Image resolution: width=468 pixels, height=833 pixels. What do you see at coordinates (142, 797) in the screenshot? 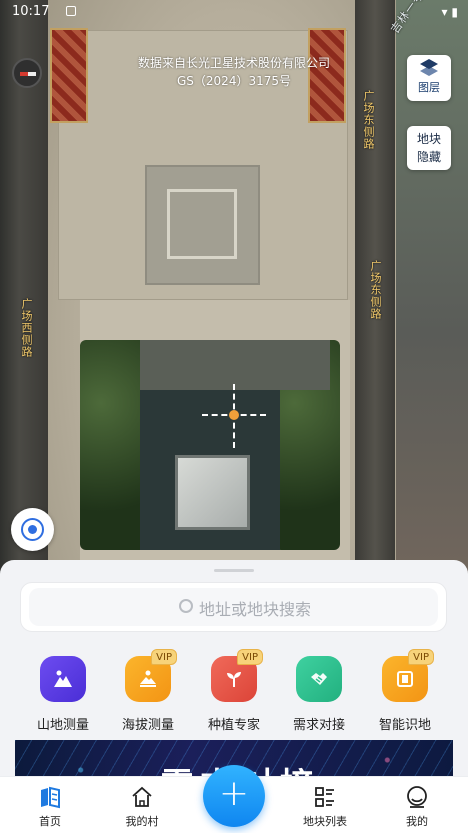
I see `village-icon` at bounding box center [142, 797].